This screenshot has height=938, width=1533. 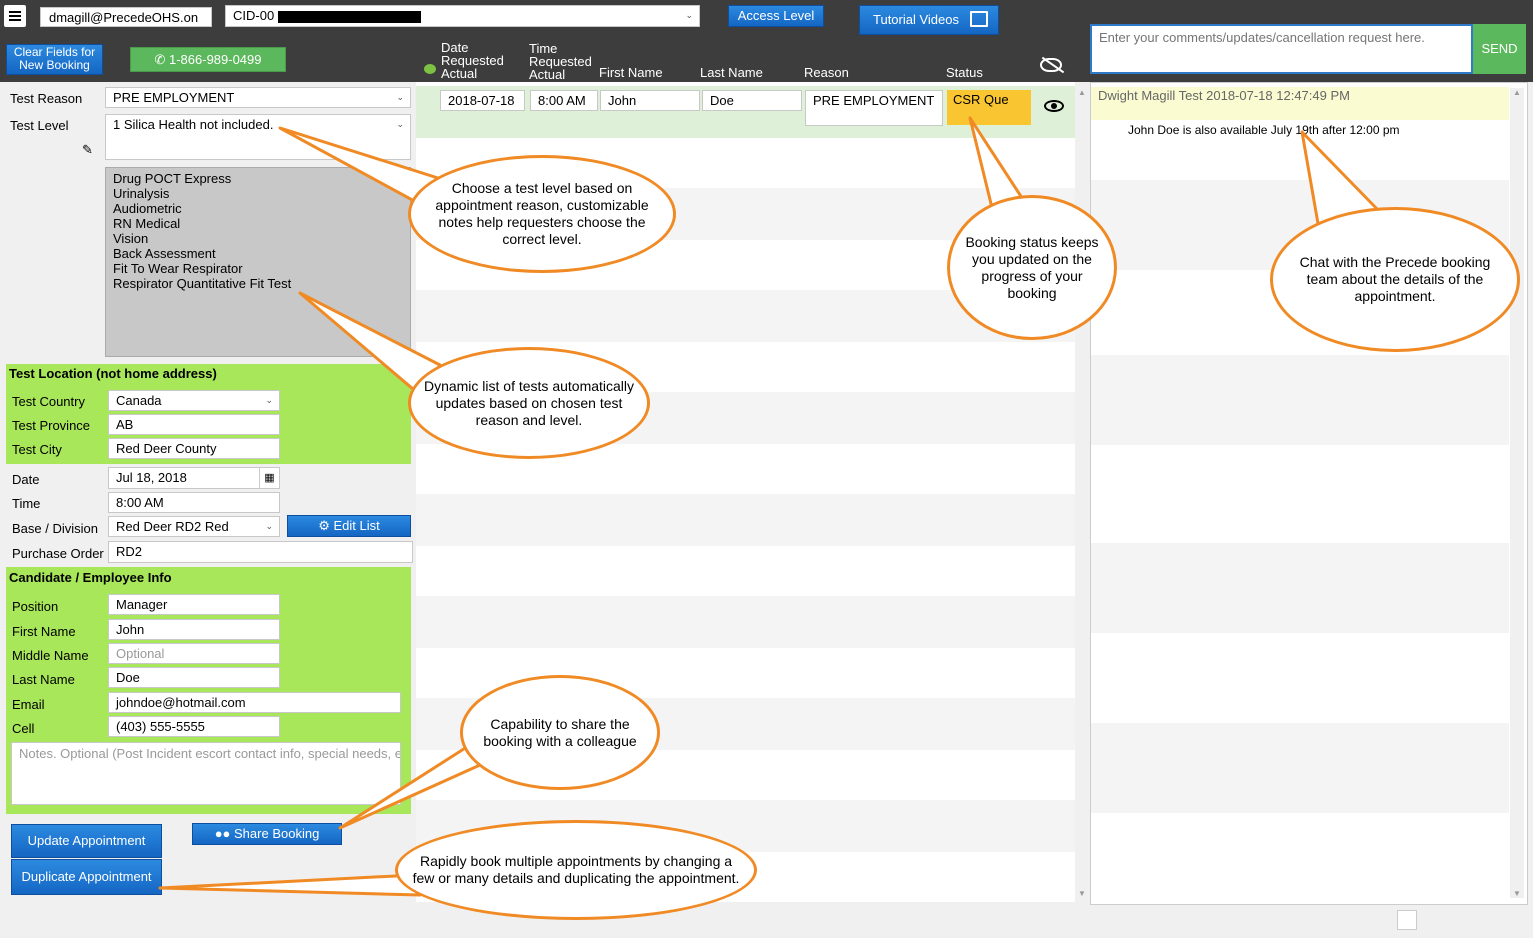 I want to click on share-booking-button: ●● Share Booking, so click(x=267, y=834).